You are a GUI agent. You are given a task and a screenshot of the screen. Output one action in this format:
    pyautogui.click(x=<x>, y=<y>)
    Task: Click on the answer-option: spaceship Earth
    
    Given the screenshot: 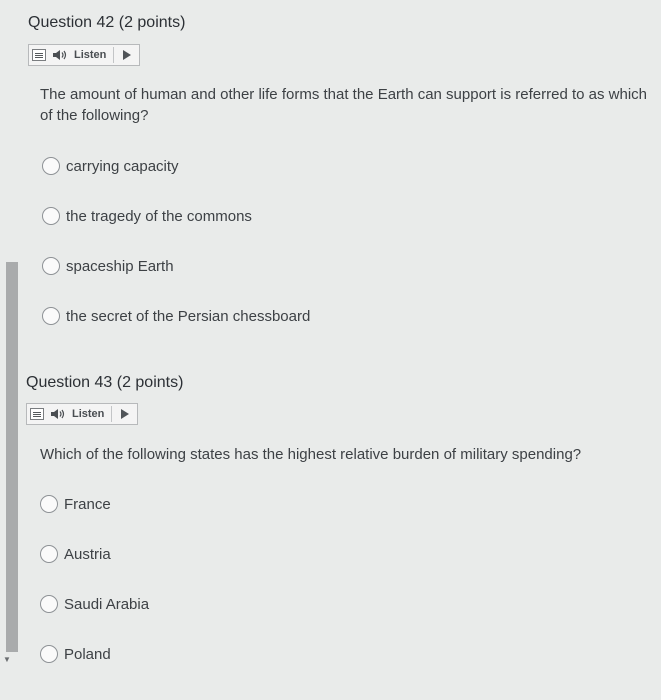 What is the action you would take?
    pyautogui.click(x=108, y=266)
    